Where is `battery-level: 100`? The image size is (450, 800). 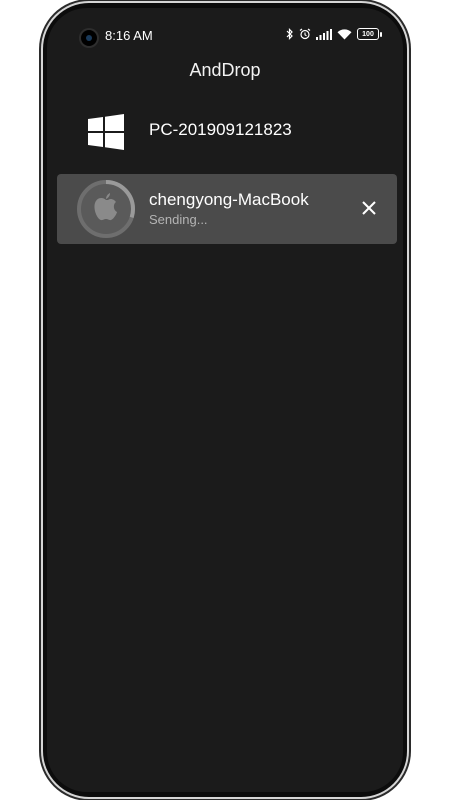
battery-level: 100 is located at coordinates (368, 34).